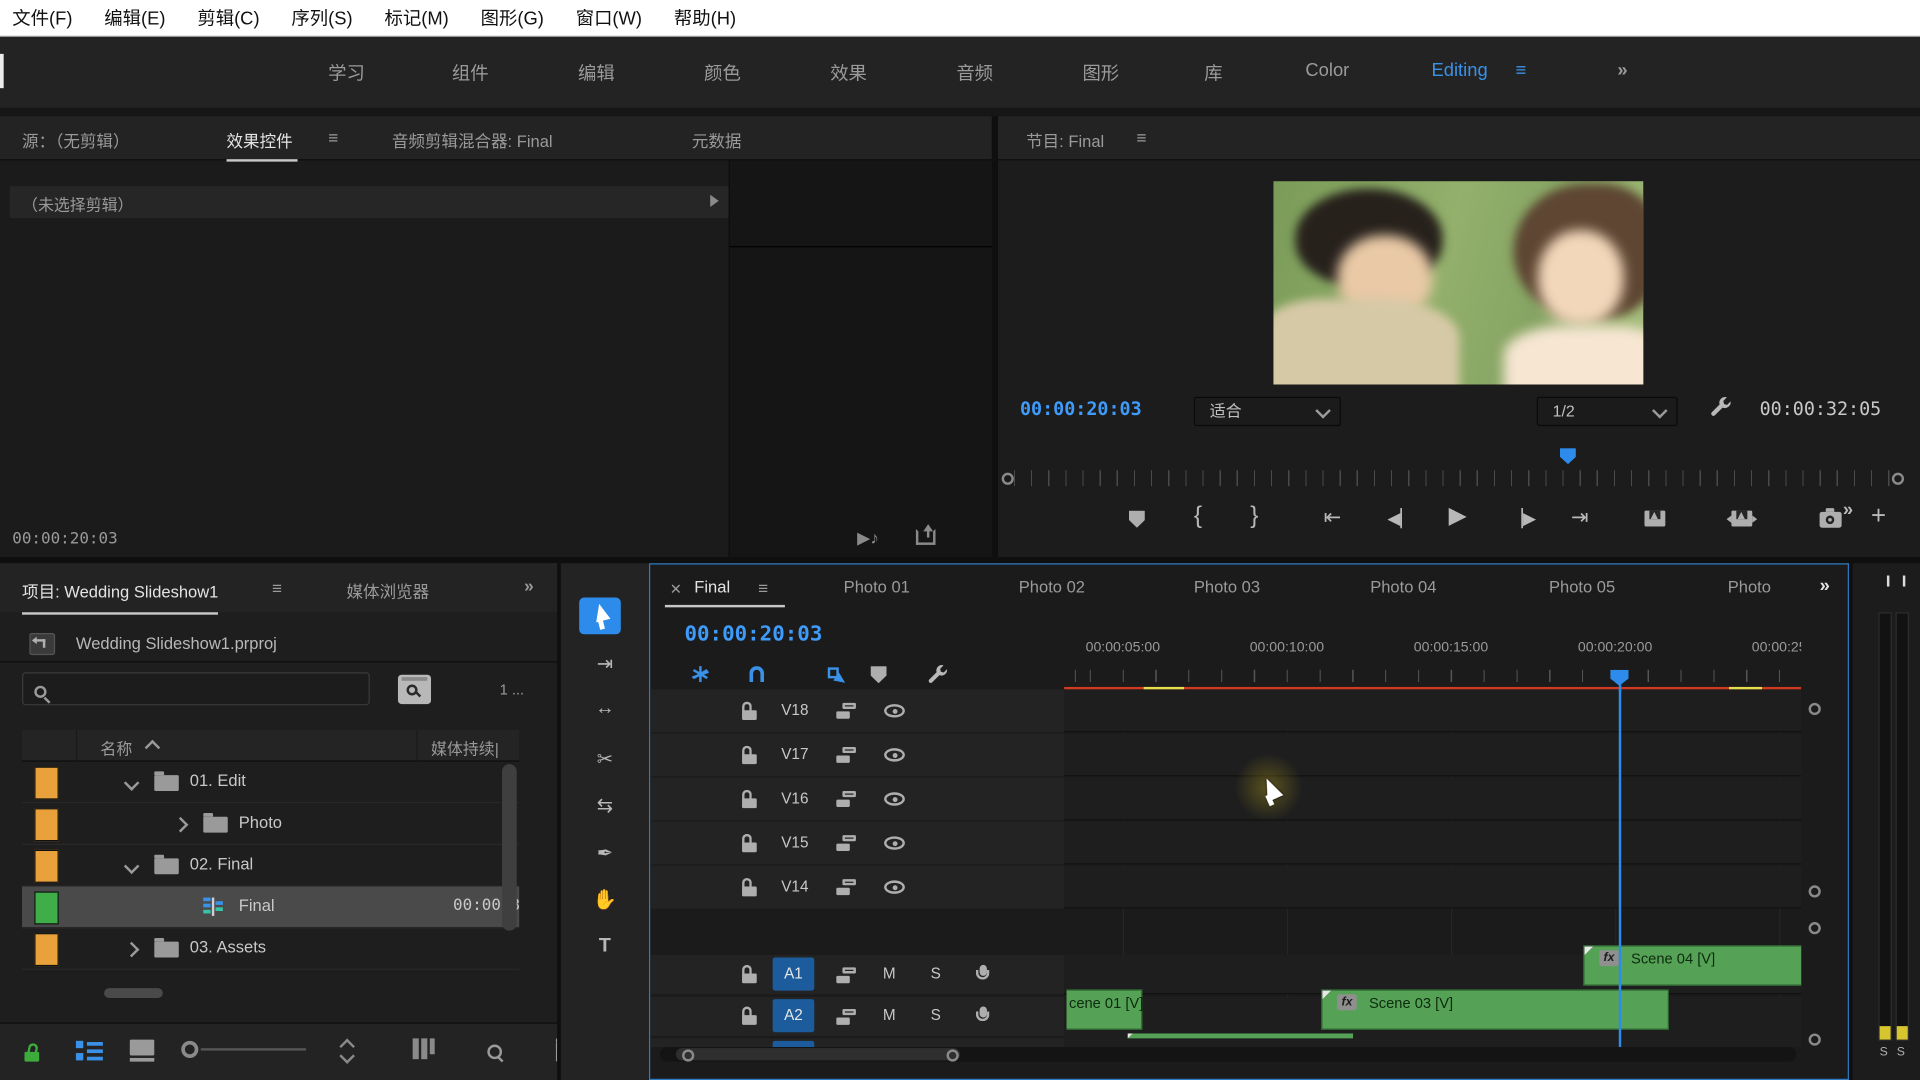  What do you see at coordinates (605, 805) in the screenshot?
I see `slip-tool: ⇆` at bounding box center [605, 805].